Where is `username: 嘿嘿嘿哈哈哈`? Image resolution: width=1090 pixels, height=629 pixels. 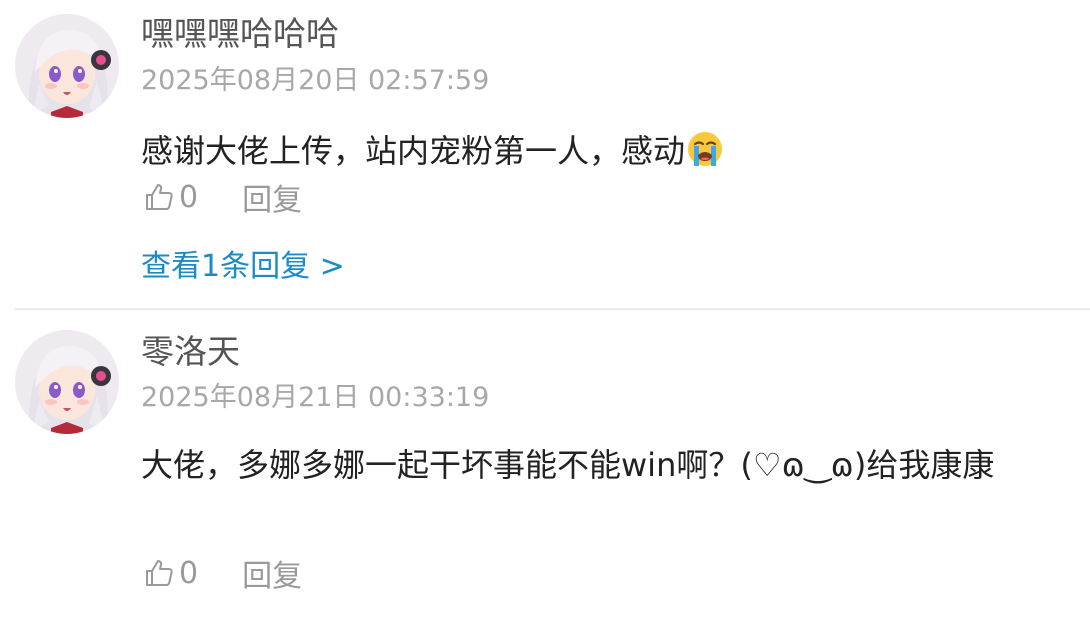
username: 嘿嘿嘿哈哈哈 is located at coordinates (240, 34).